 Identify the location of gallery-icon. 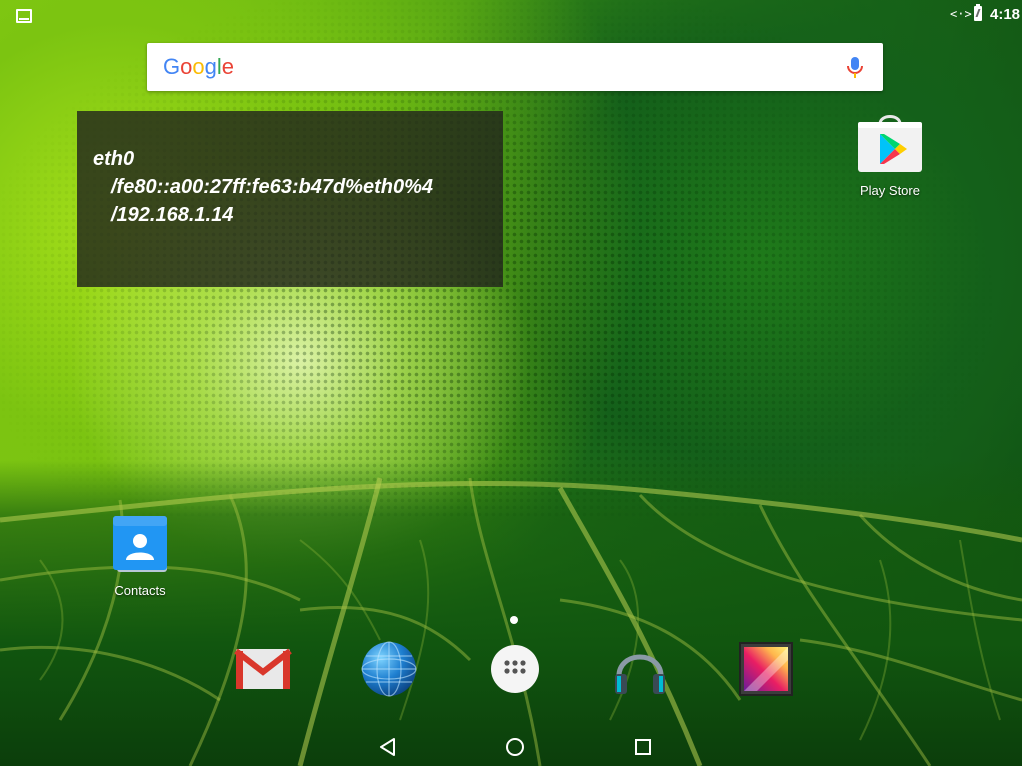
(766, 669).